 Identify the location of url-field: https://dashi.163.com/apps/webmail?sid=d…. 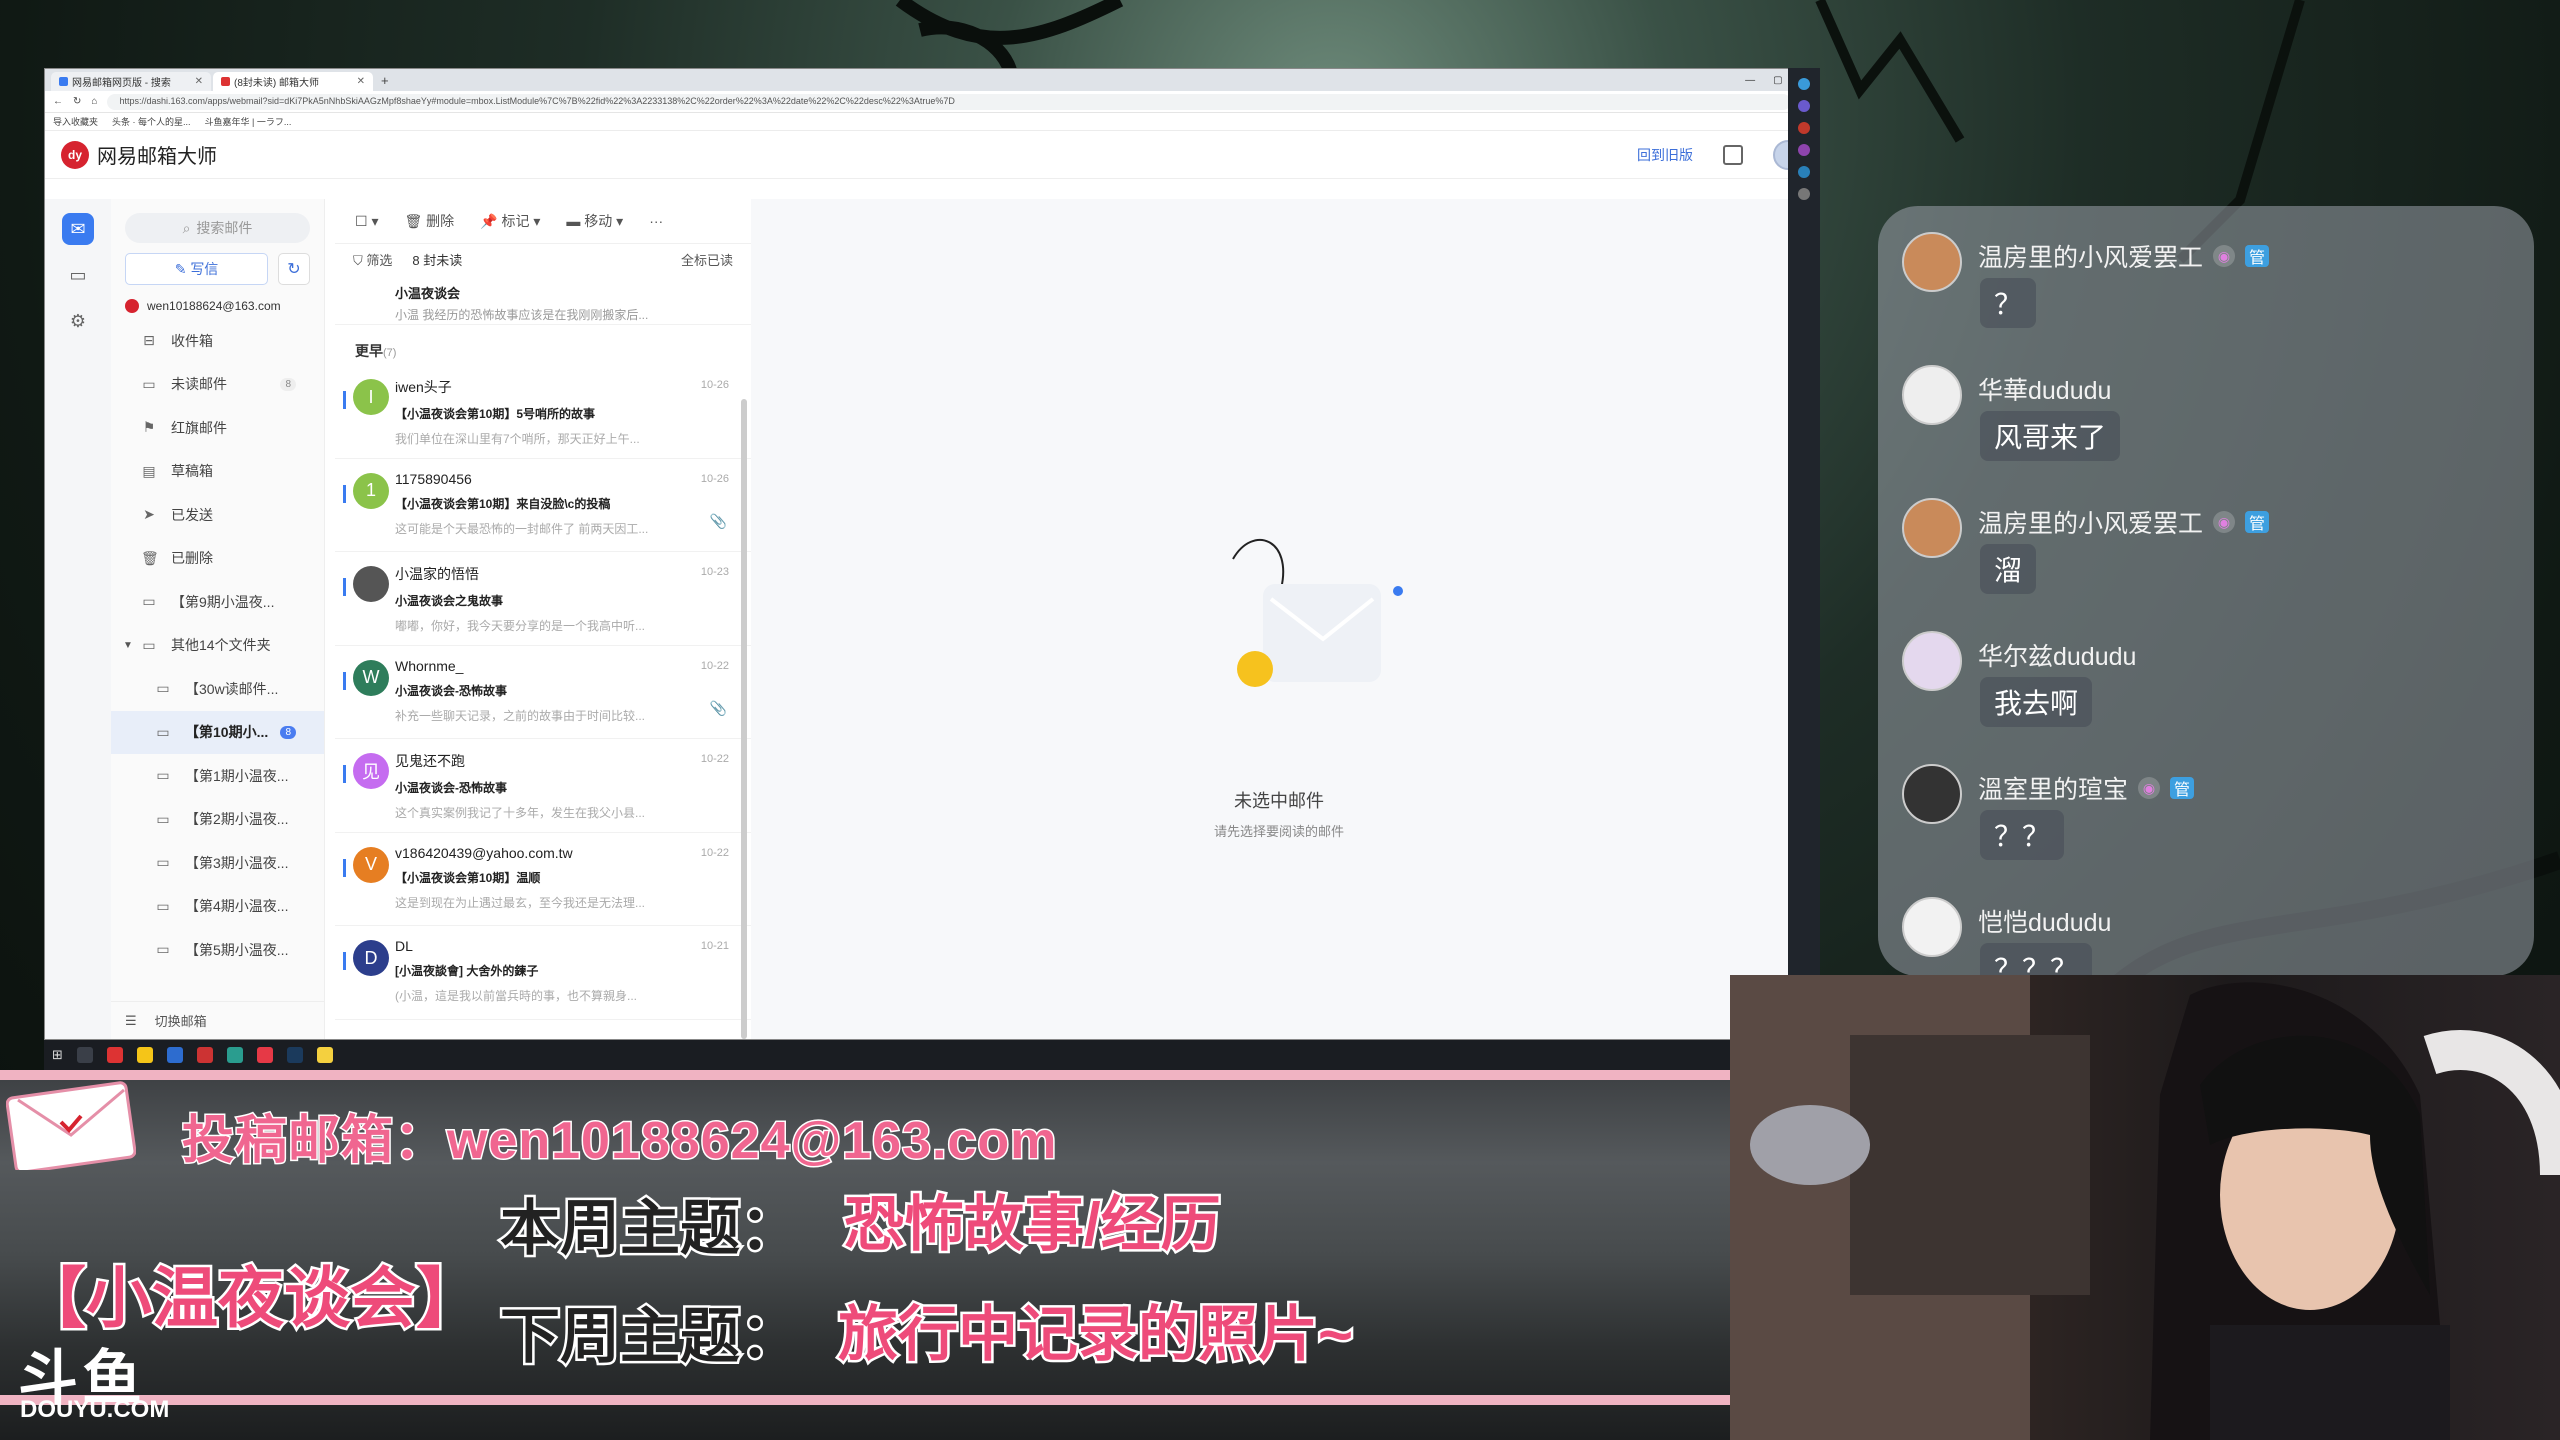
(949, 101).